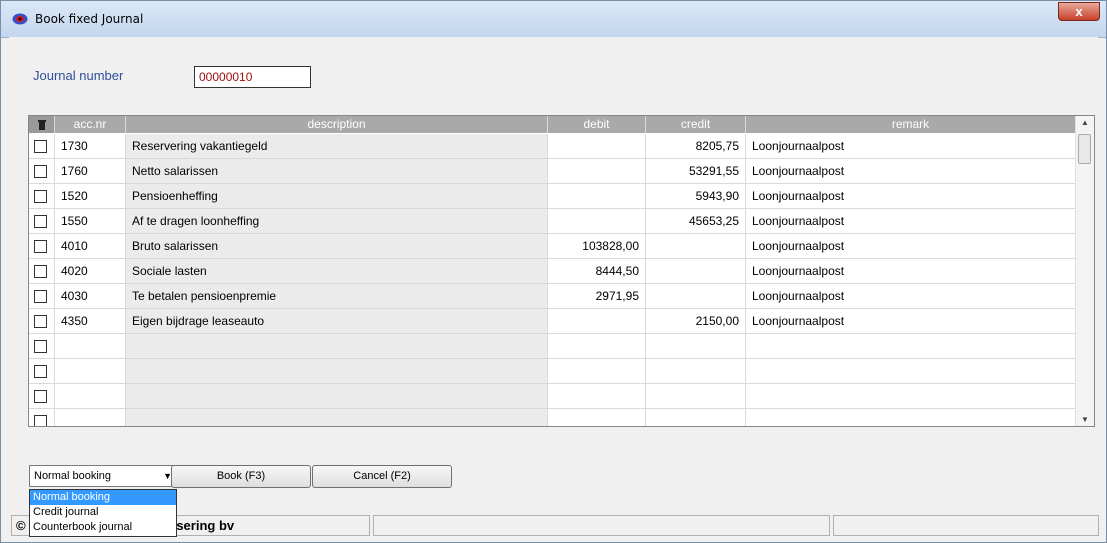  Describe the element at coordinates (90, 221) in the screenshot. I see `cell-acc-nr: 1550` at that location.